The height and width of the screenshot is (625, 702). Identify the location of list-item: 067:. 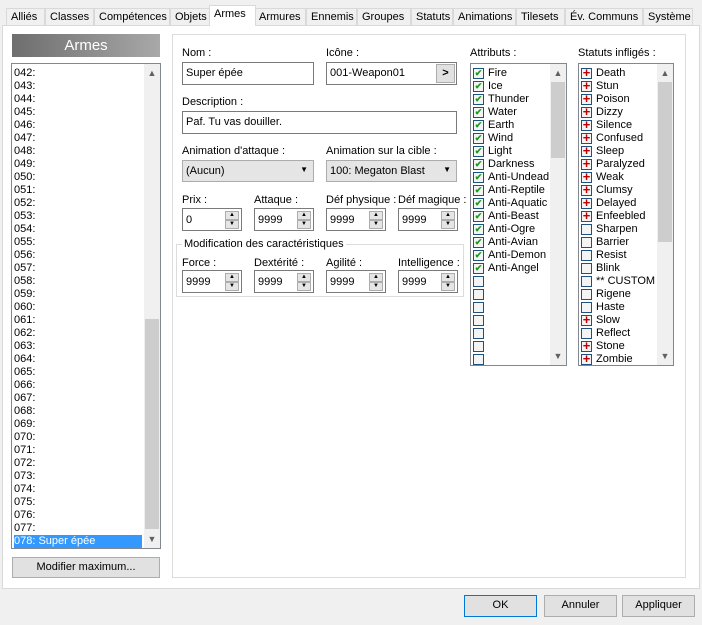
(78, 398).